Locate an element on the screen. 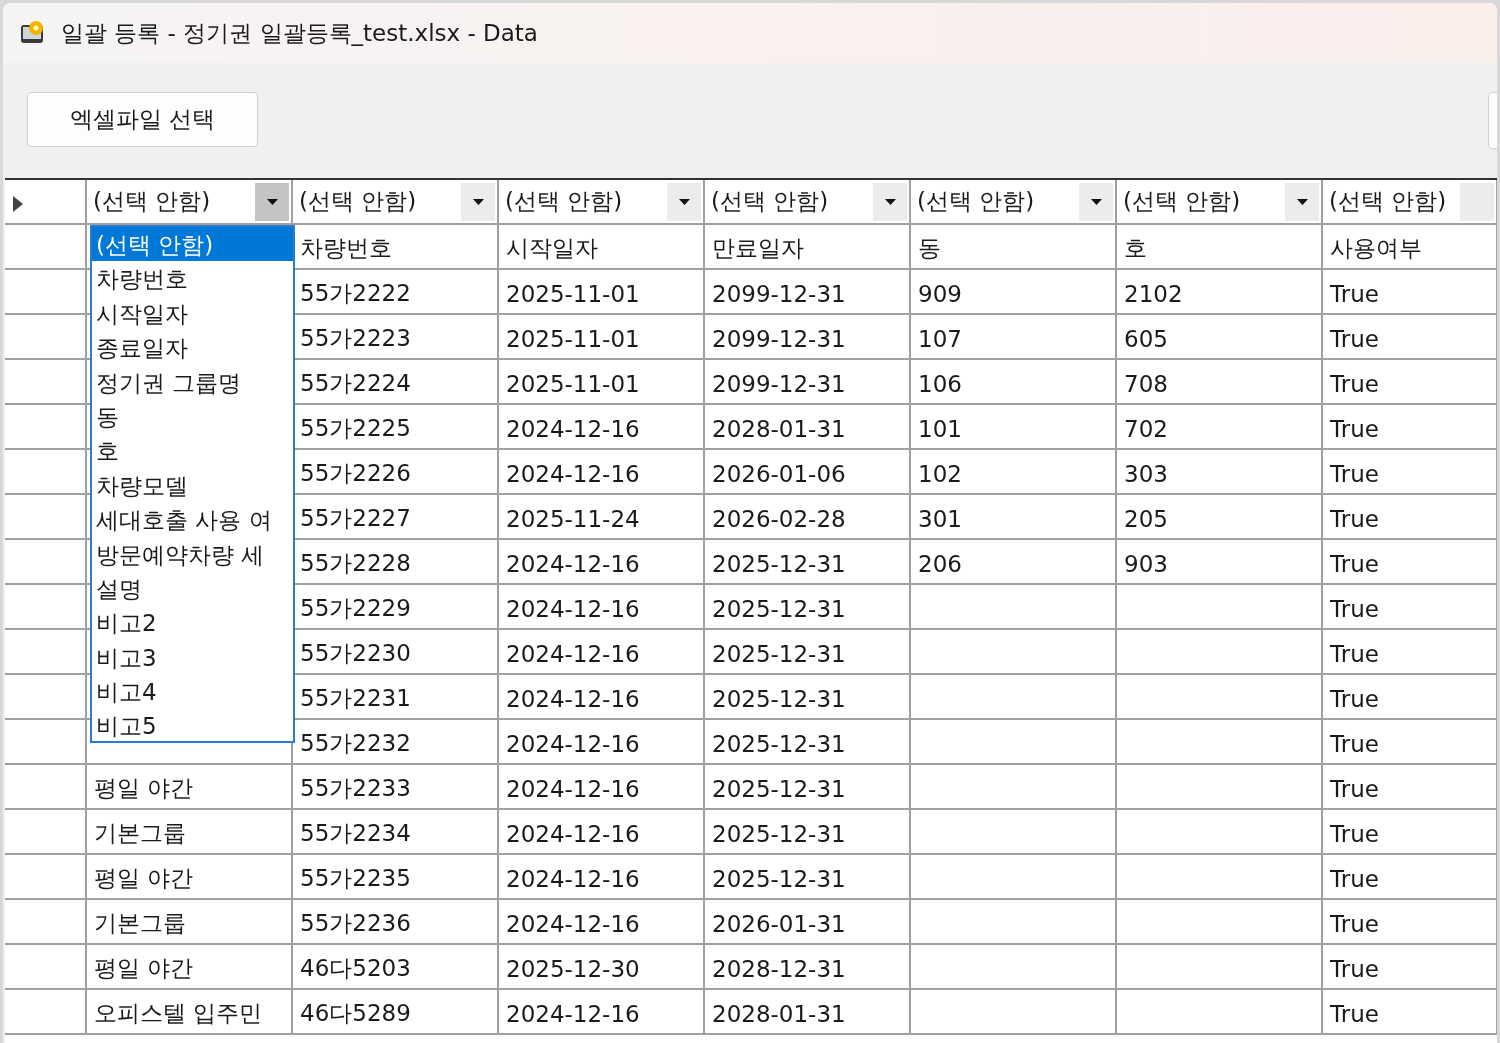 This screenshot has width=1500, height=1043. table-cell: 2026-02-28 is located at coordinates (808, 517).